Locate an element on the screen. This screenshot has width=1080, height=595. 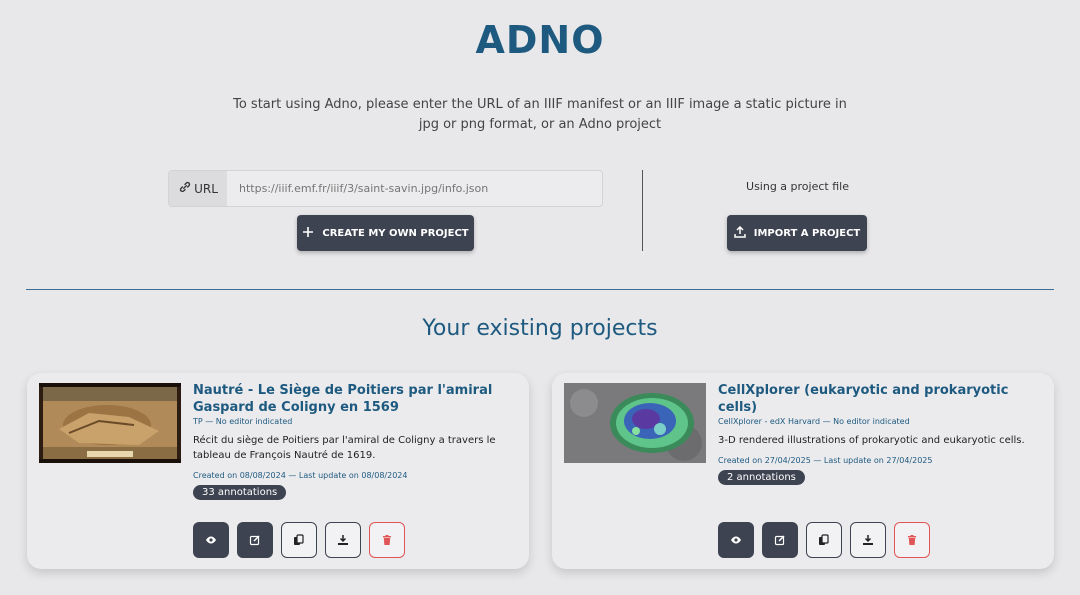
annotations-badge: 2 annotations is located at coordinates (761, 477).